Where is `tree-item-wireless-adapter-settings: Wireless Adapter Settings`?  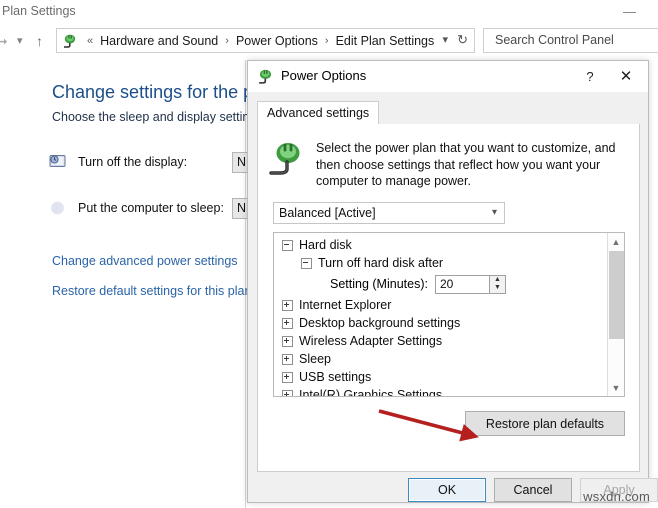 tree-item-wireless-adapter-settings: Wireless Adapter Settings is located at coordinates (441, 341).